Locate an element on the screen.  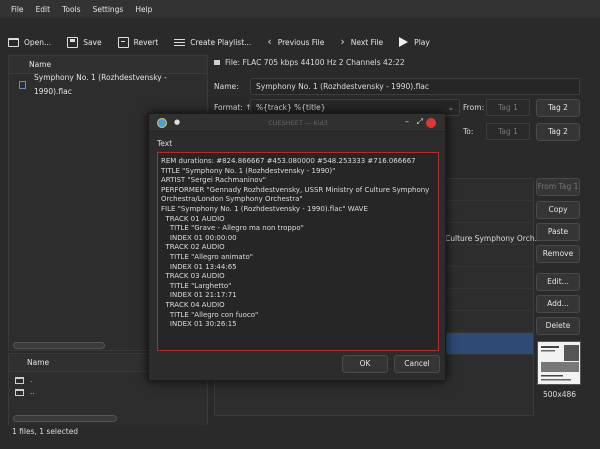
format-label: Format: ↑ is located at coordinates (233, 107).